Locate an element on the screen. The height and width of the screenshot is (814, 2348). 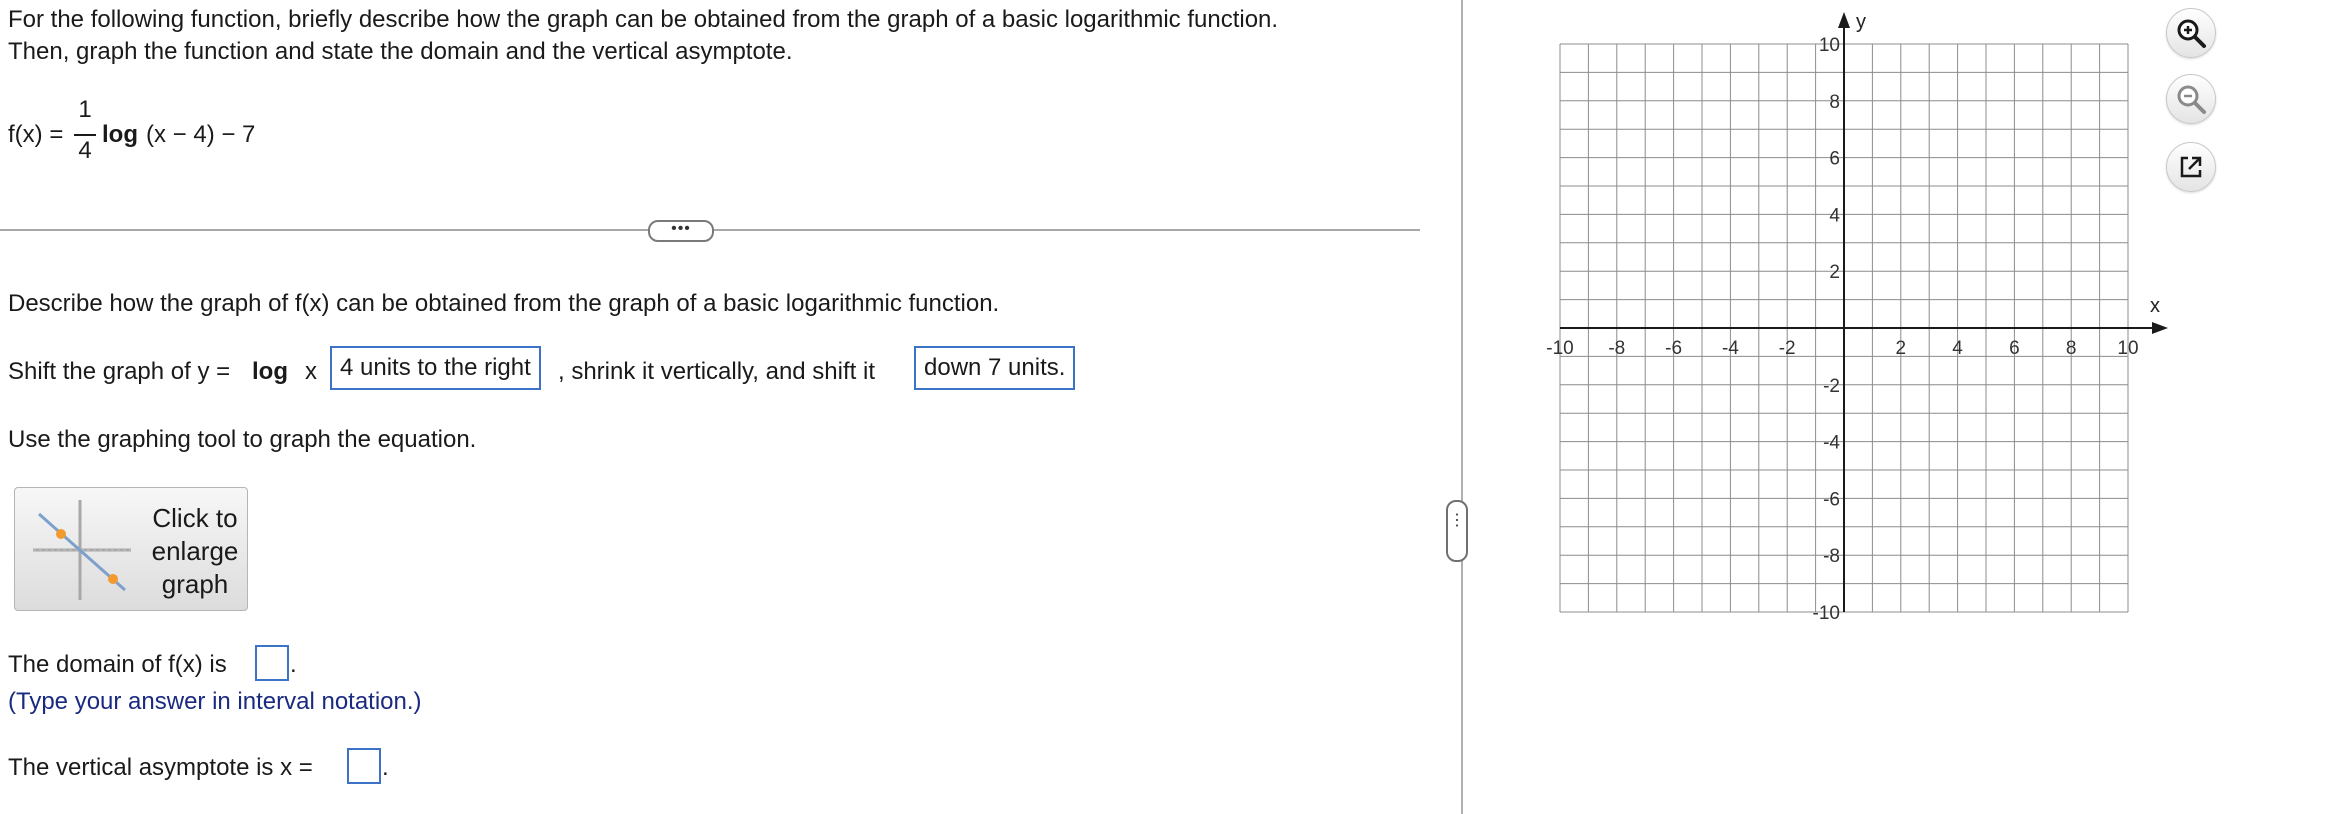
y-tick-label: -2 is located at coordinates (1831, 386).